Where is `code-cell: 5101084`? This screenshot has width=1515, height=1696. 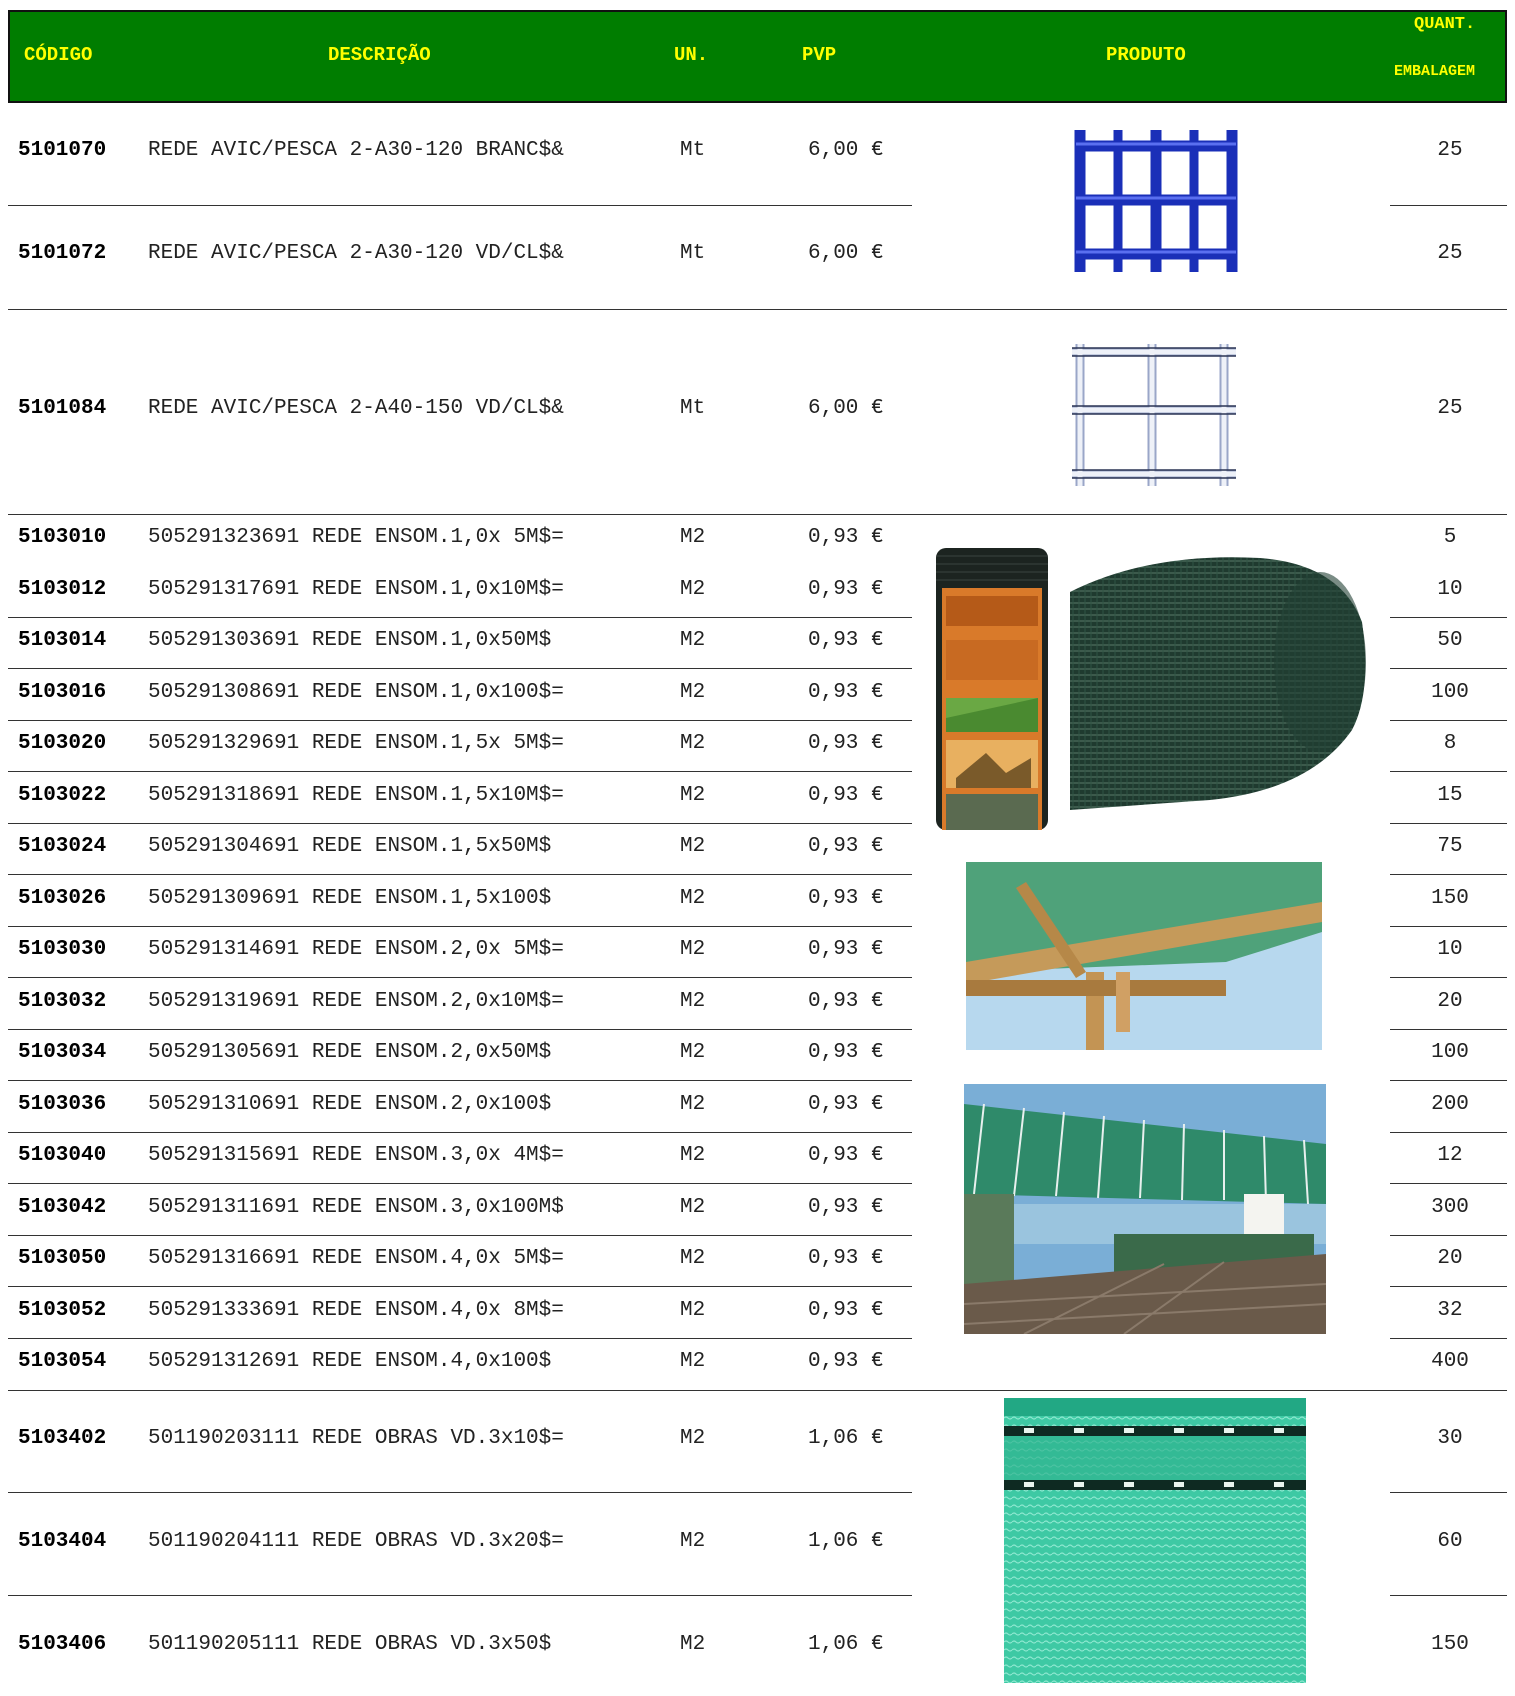
code-cell: 5101084 is located at coordinates (62, 408).